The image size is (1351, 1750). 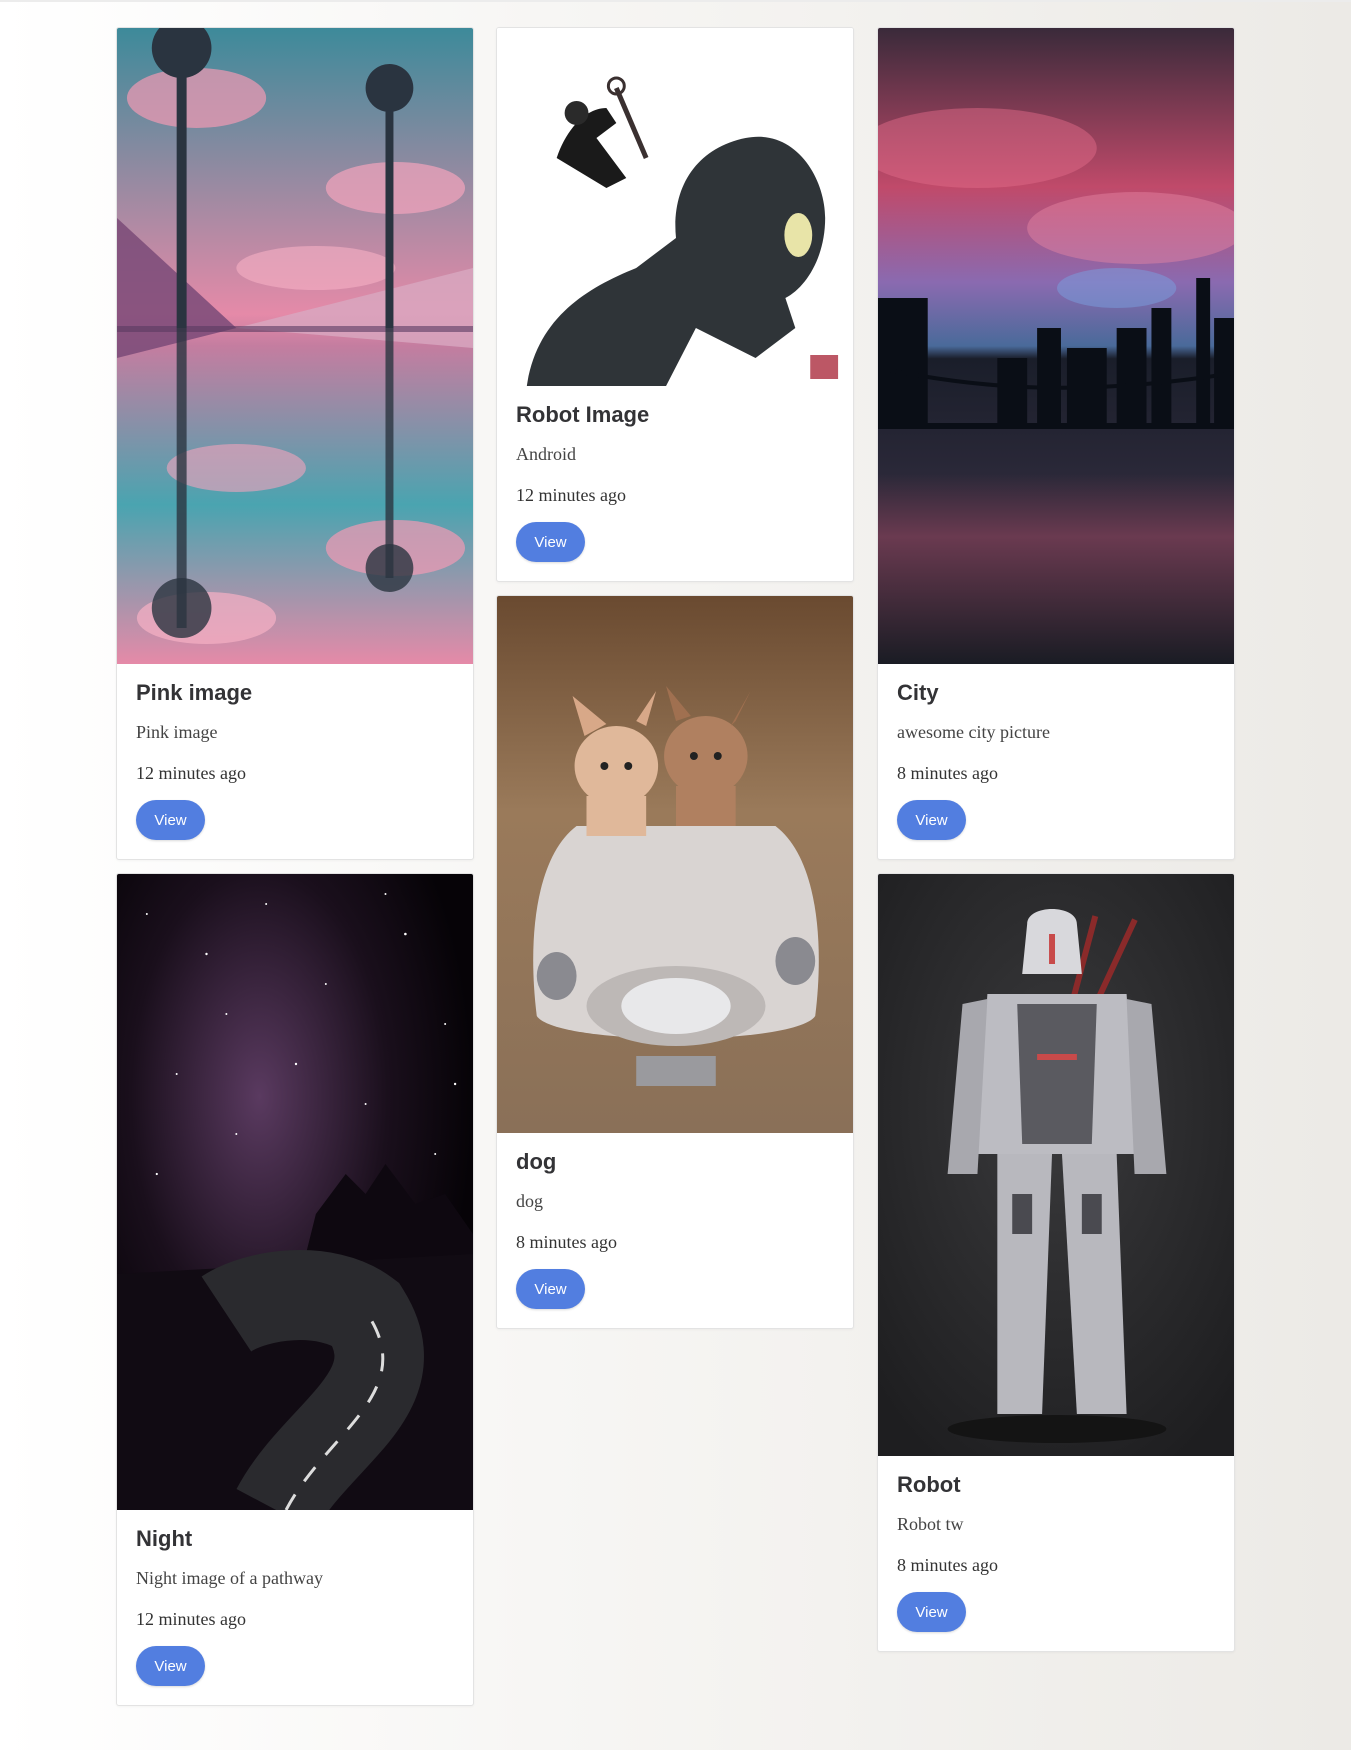 What do you see at coordinates (930, 1524) in the screenshot?
I see `card-description: Robot tw` at bounding box center [930, 1524].